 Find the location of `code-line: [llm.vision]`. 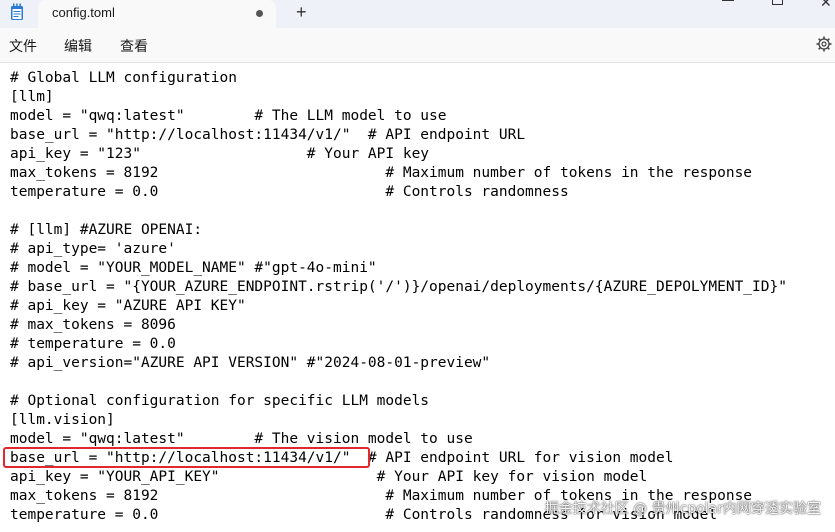

code-line: [llm.vision] is located at coordinates (62, 420).